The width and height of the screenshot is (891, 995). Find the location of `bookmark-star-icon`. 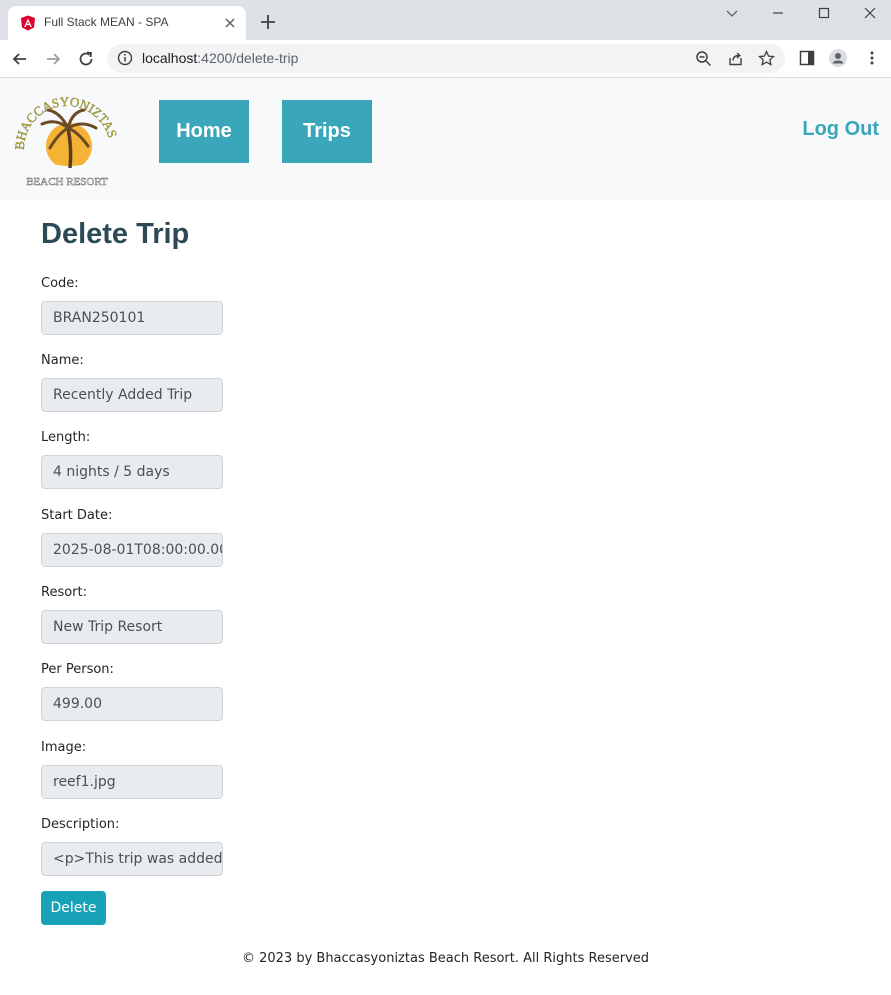

bookmark-star-icon is located at coordinates (766, 58).